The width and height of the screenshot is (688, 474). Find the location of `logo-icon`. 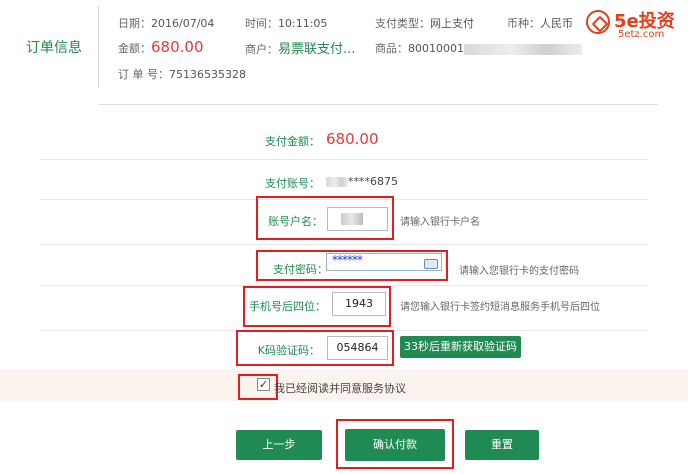

logo-icon is located at coordinates (598, 22).